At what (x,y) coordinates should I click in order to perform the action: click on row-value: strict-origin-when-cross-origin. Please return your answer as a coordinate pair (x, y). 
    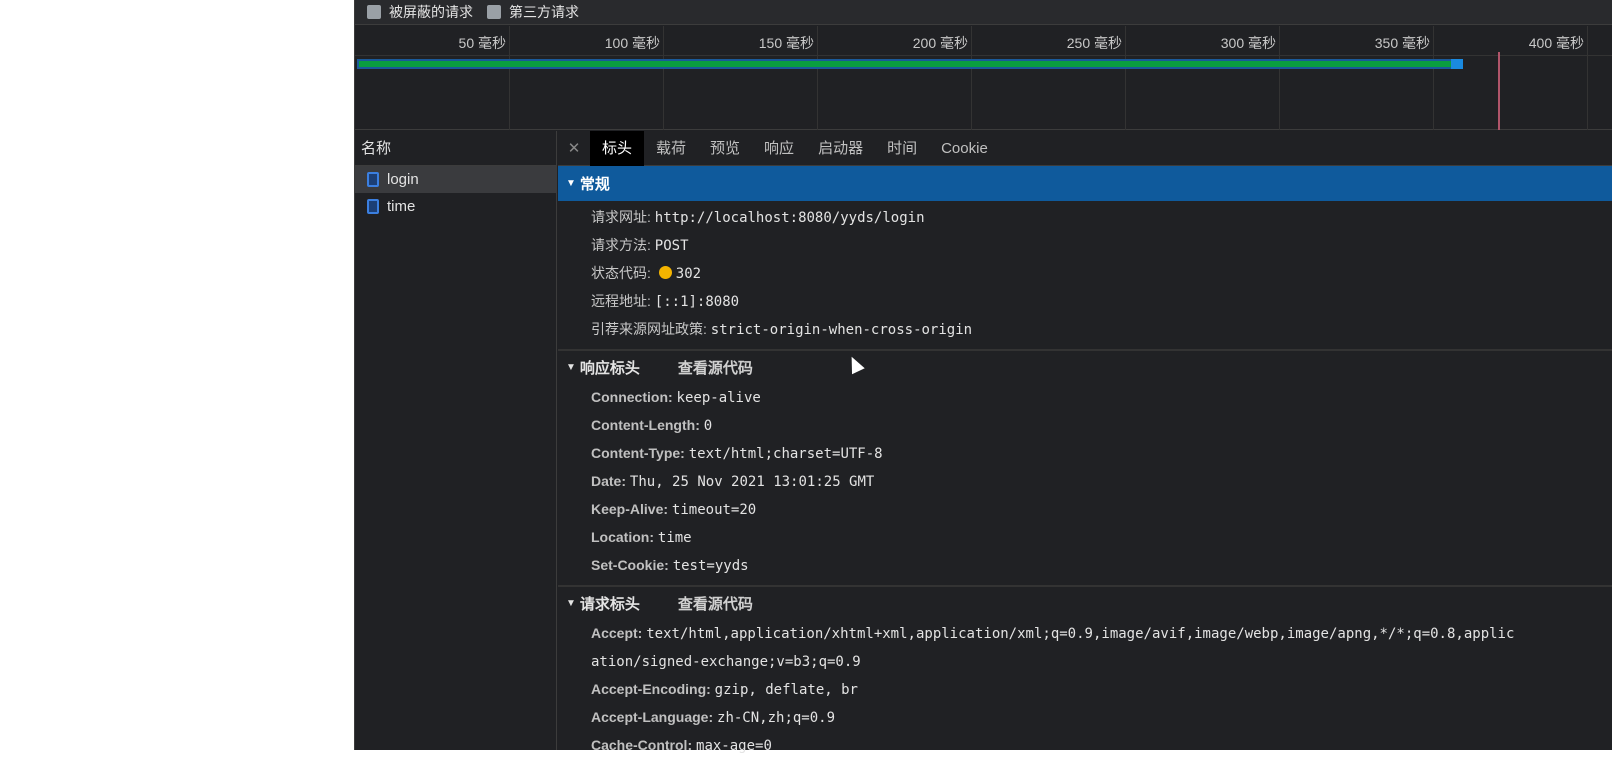
    Looking at the image, I should click on (841, 330).